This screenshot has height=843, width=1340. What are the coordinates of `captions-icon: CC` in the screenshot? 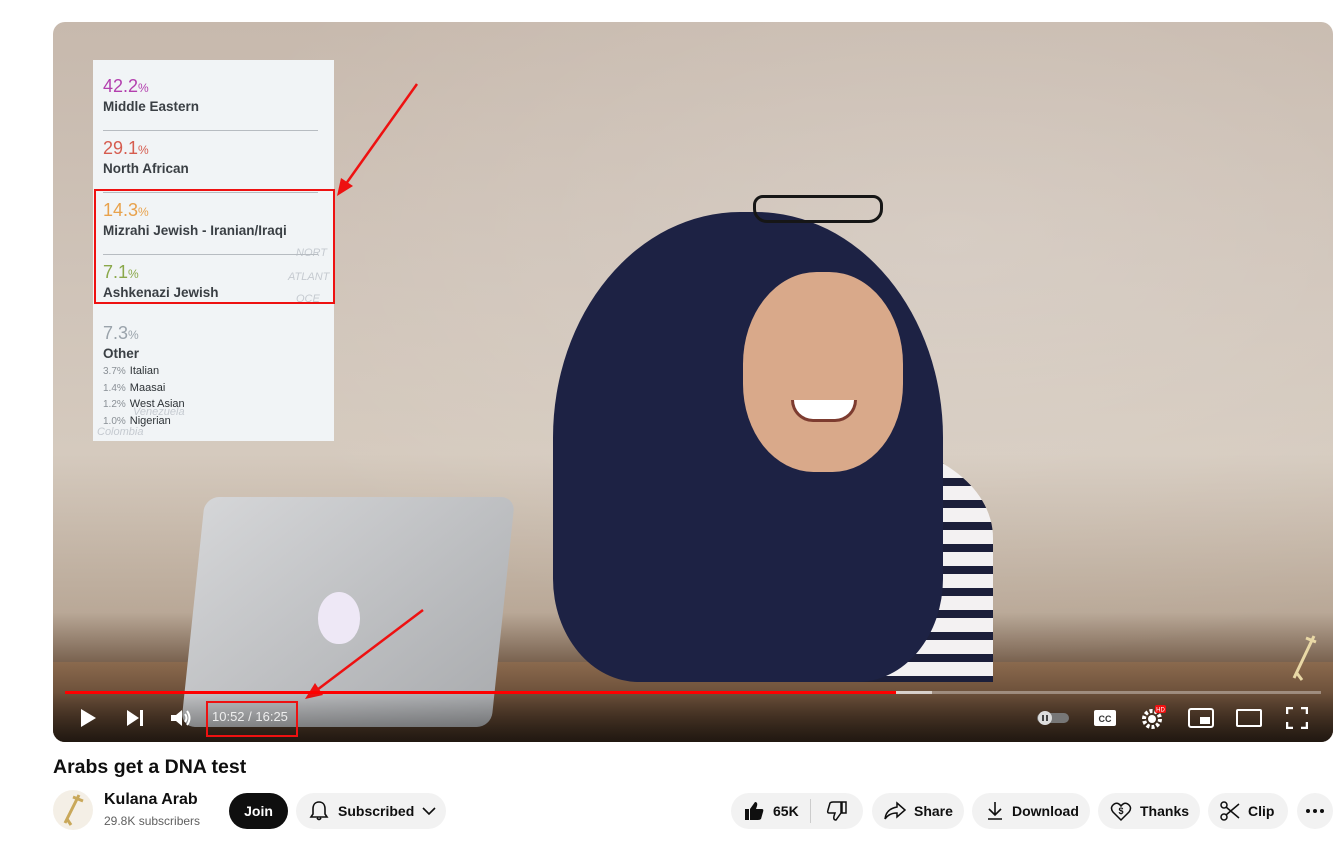 It's located at (1105, 718).